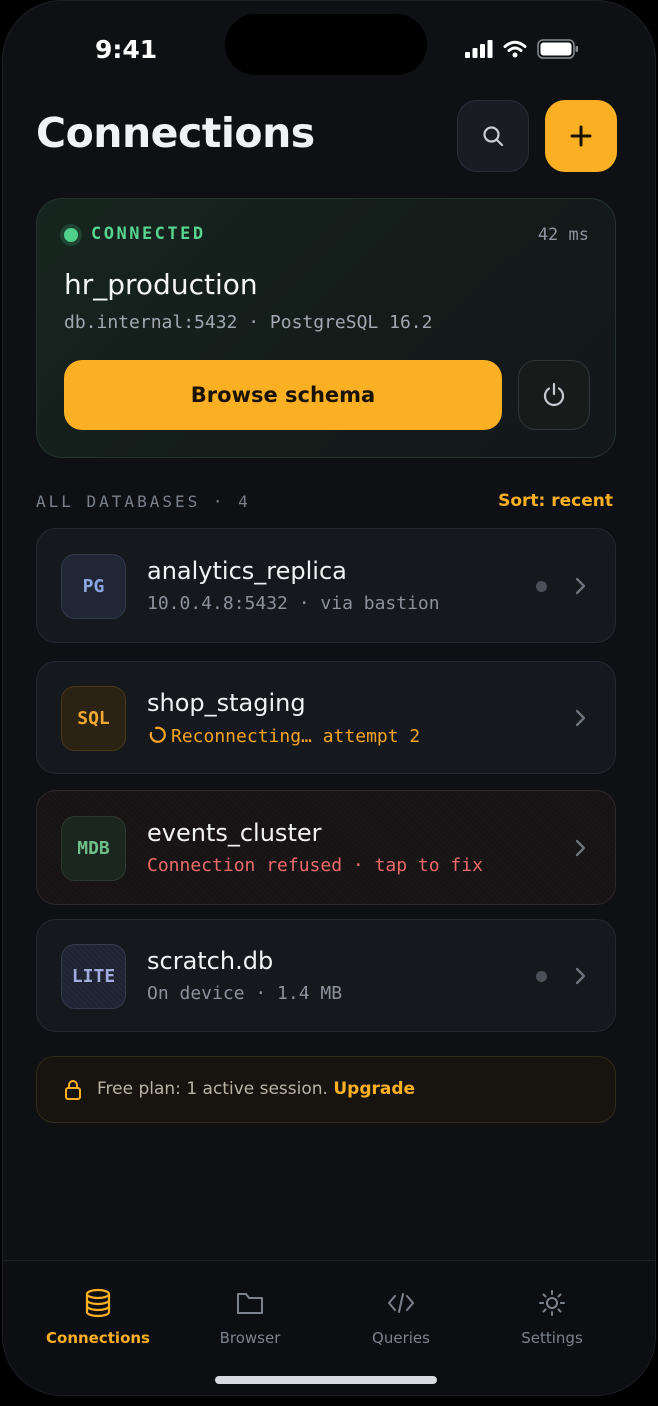 The image size is (658, 1406). Describe the element at coordinates (283, 395) in the screenshot. I see `browse-schema-button: Browse schema` at that location.